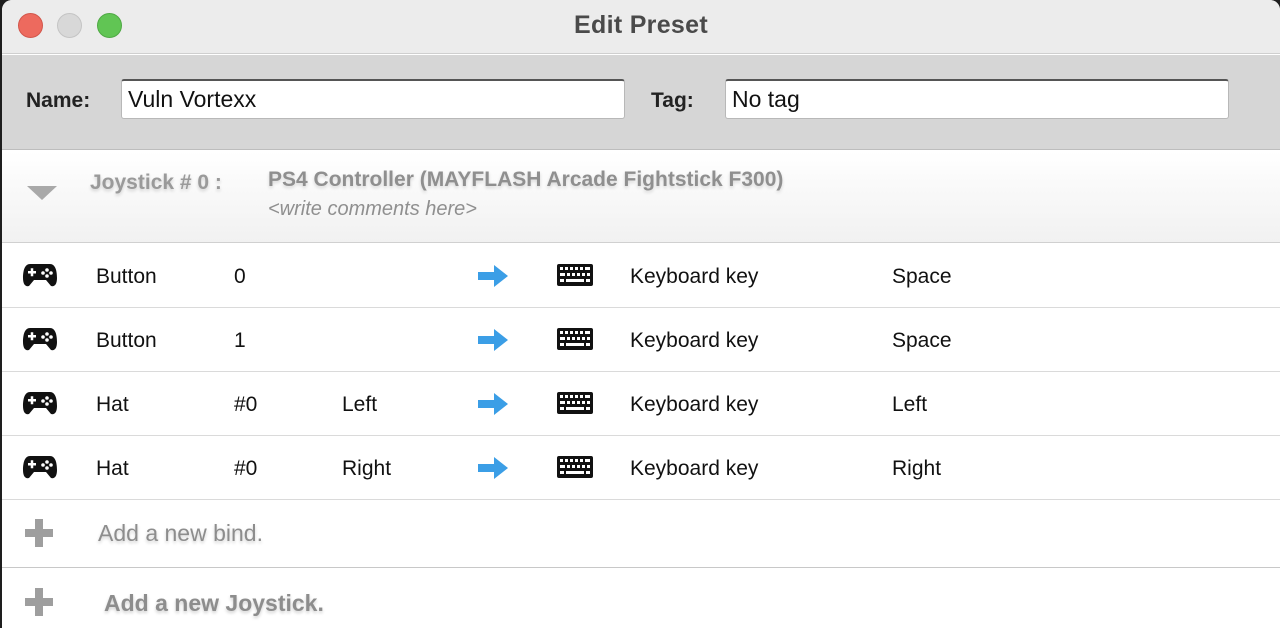 The width and height of the screenshot is (1280, 628). I want to click on bind-row: Hat #0 Right Keyboard key Right, so click(641, 468).